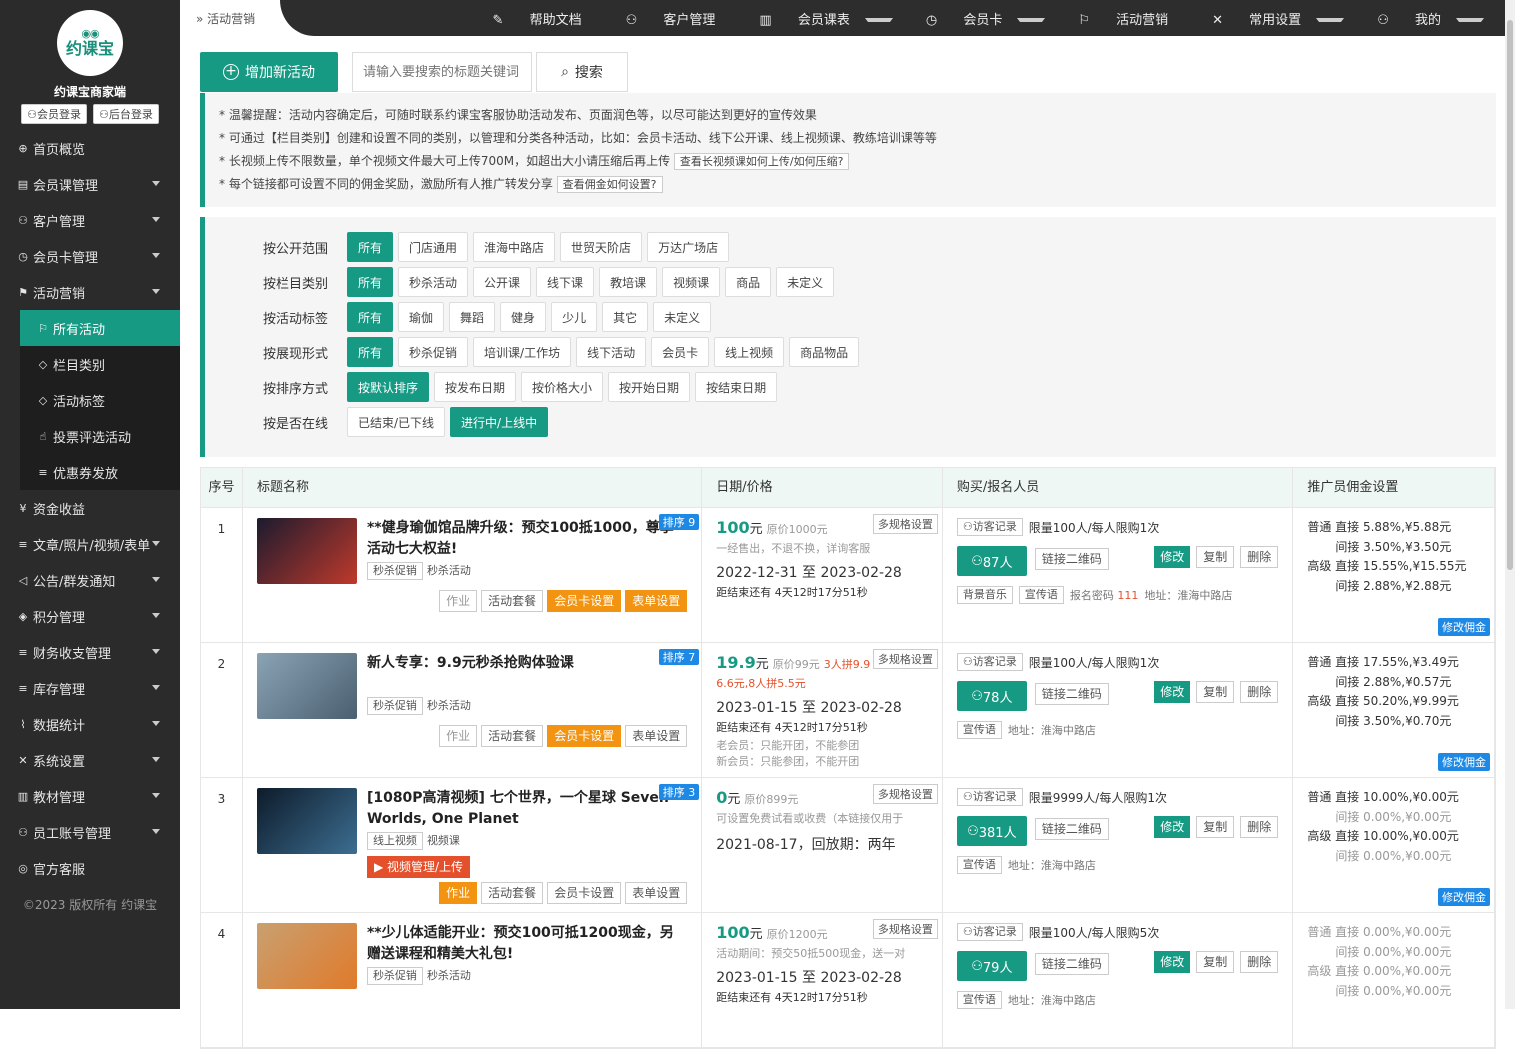 This screenshot has width=1515, height=1049. Describe the element at coordinates (90, 616) in the screenshot. I see `sidebar-item: ◈ 积分管理` at that location.